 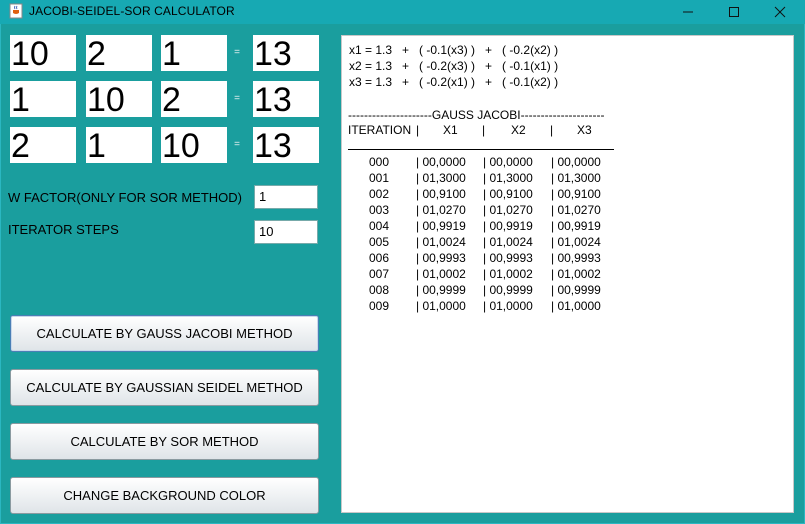 I want to click on iteration-row: 004 | 00,9919 | 00,9919 | 00,9919, so click(x=492, y=227).